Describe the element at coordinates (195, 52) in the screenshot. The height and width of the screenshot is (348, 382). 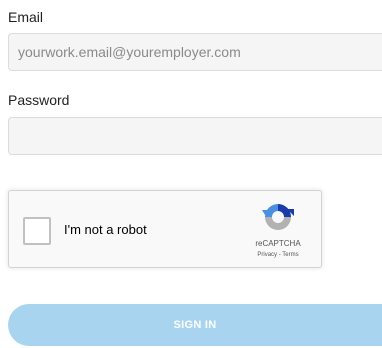
I see `email-field` at that location.